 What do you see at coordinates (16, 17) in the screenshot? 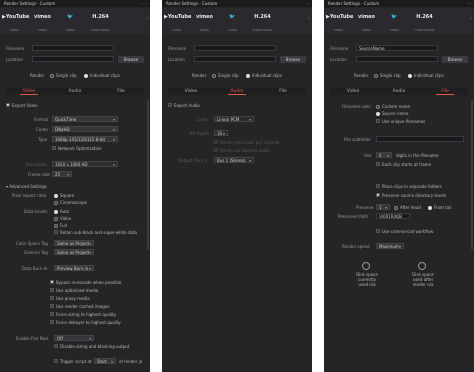
I see `youtube-icon: ▶YouTube` at bounding box center [16, 17].